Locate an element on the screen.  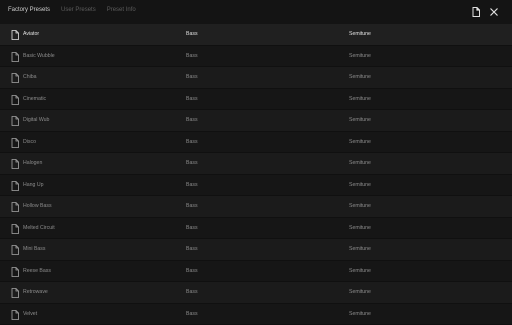
preset-row: Halogen Bass Semitune is located at coordinates (256, 164).